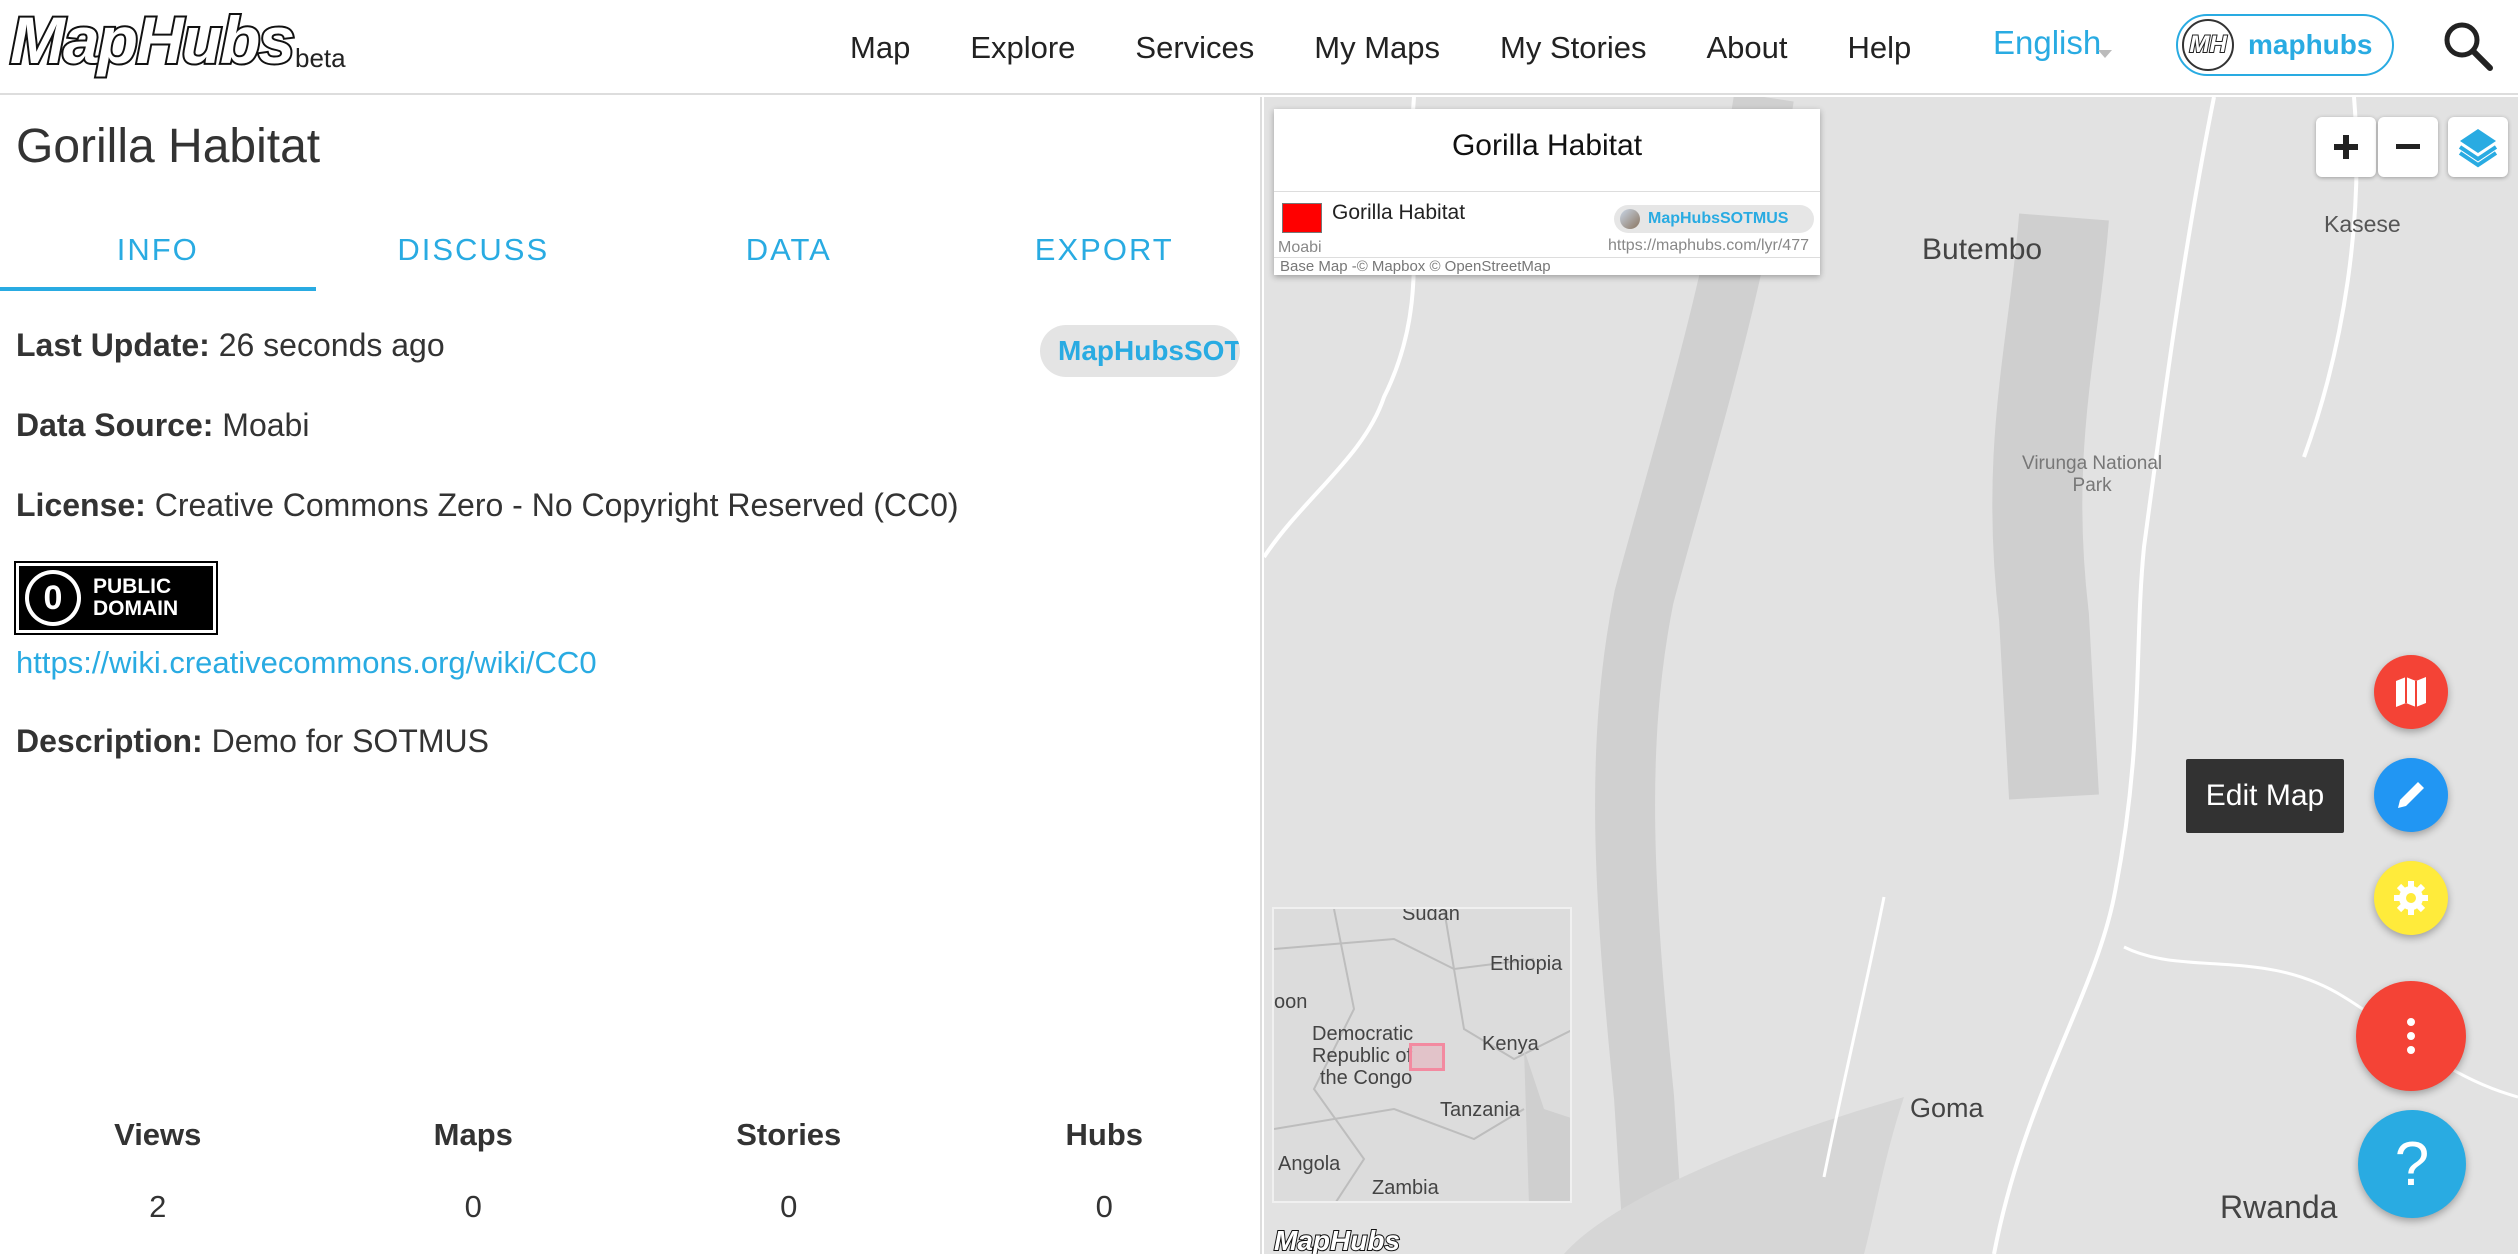 The width and height of the screenshot is (2518, 1254). I want to click on minimap-label: Tanzania, so click(1480, 1110).